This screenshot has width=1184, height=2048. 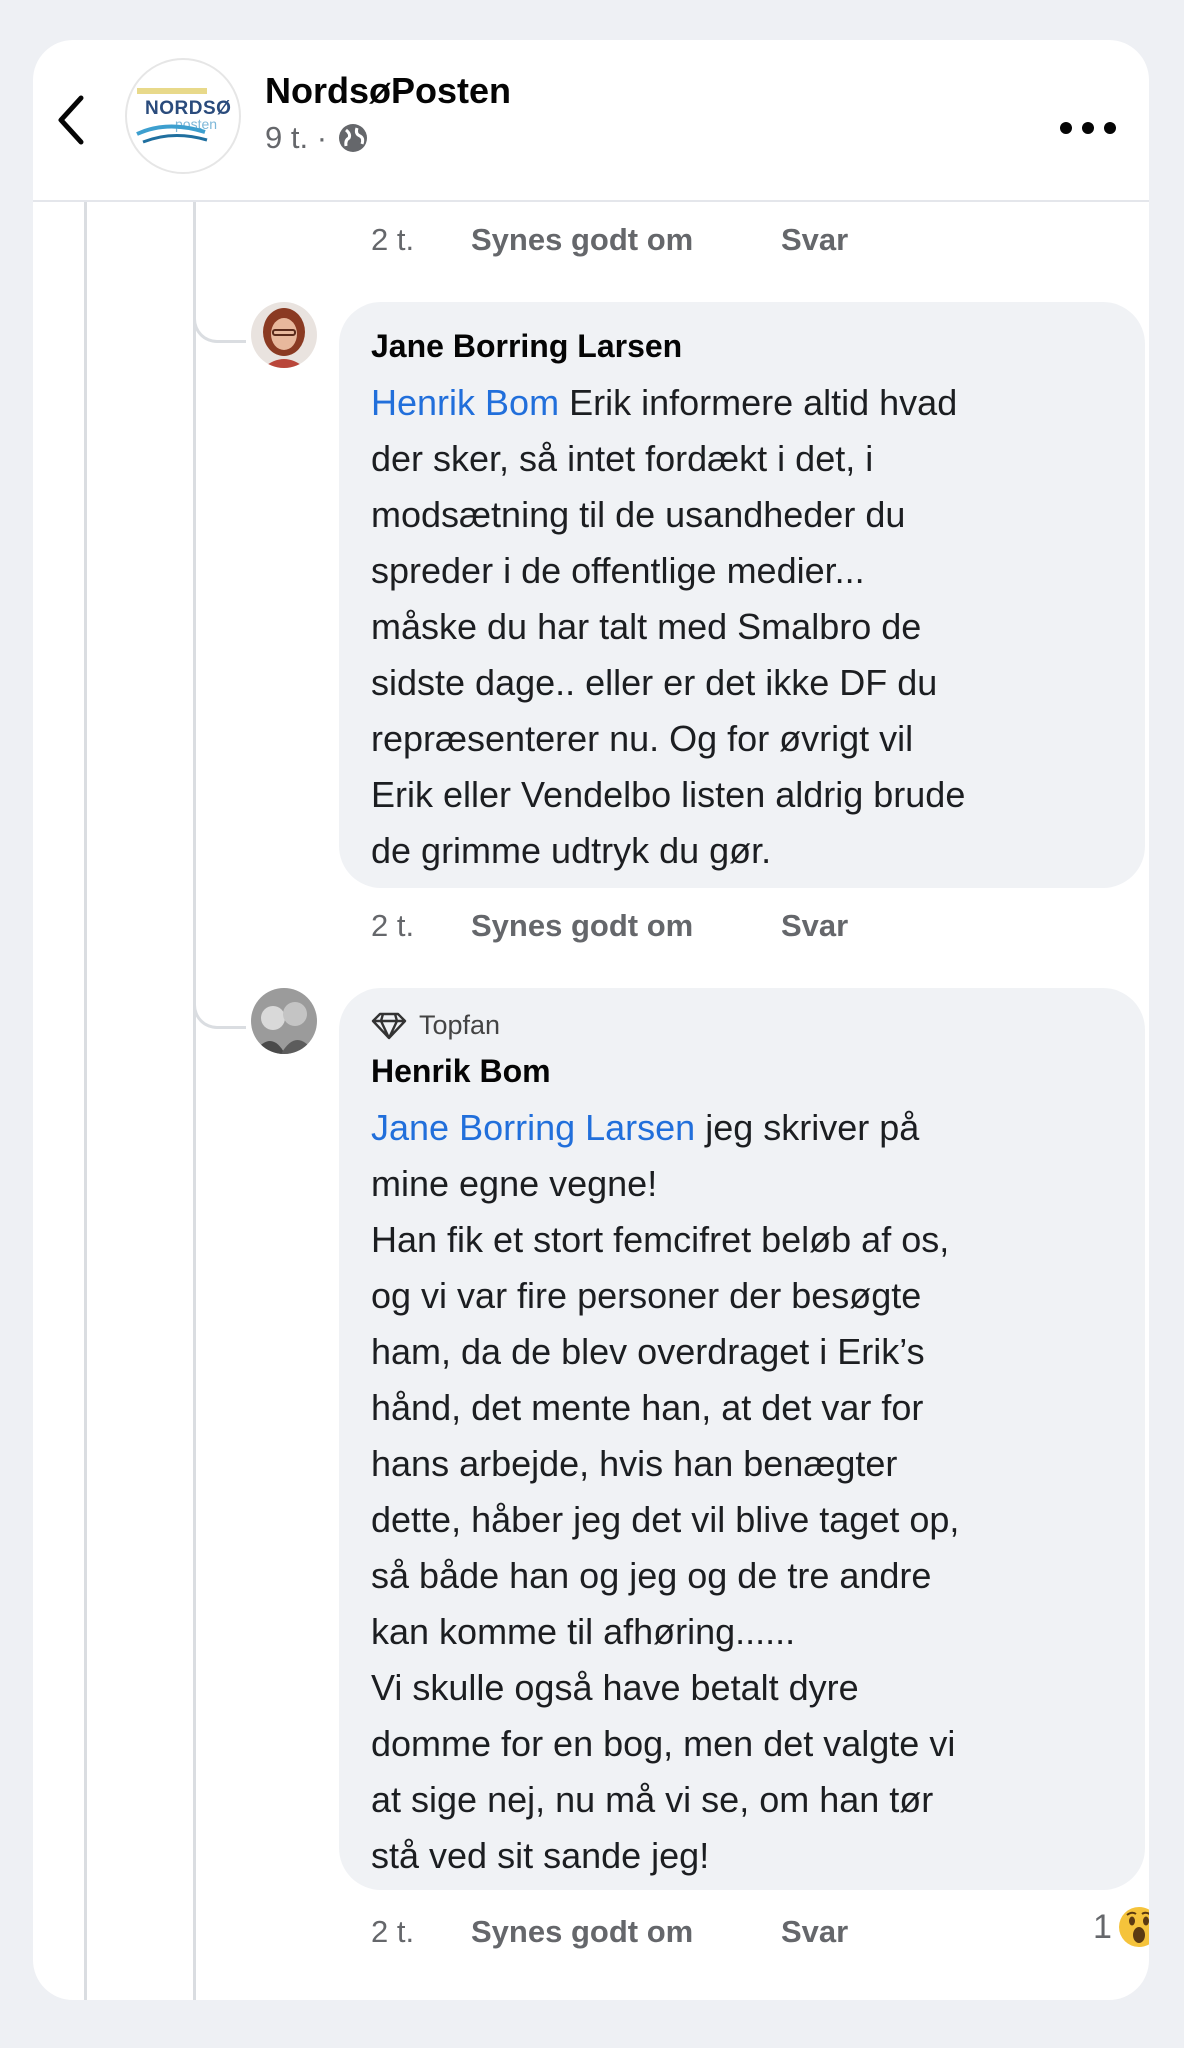 I want to click on more-icon, so click(x=1088, y=128).